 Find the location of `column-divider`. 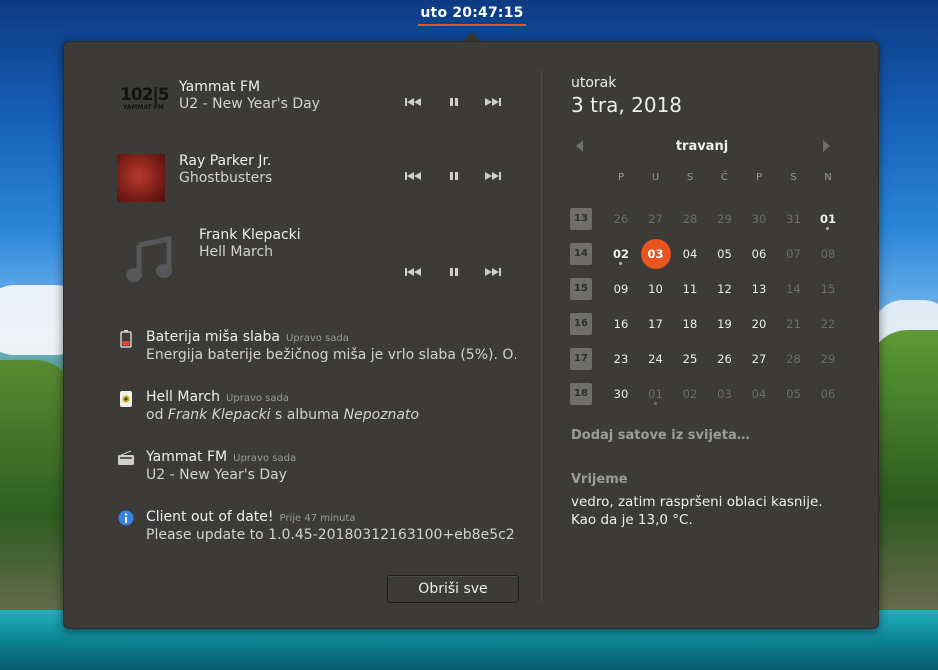

column-divider is located at coordinates (541, 336).